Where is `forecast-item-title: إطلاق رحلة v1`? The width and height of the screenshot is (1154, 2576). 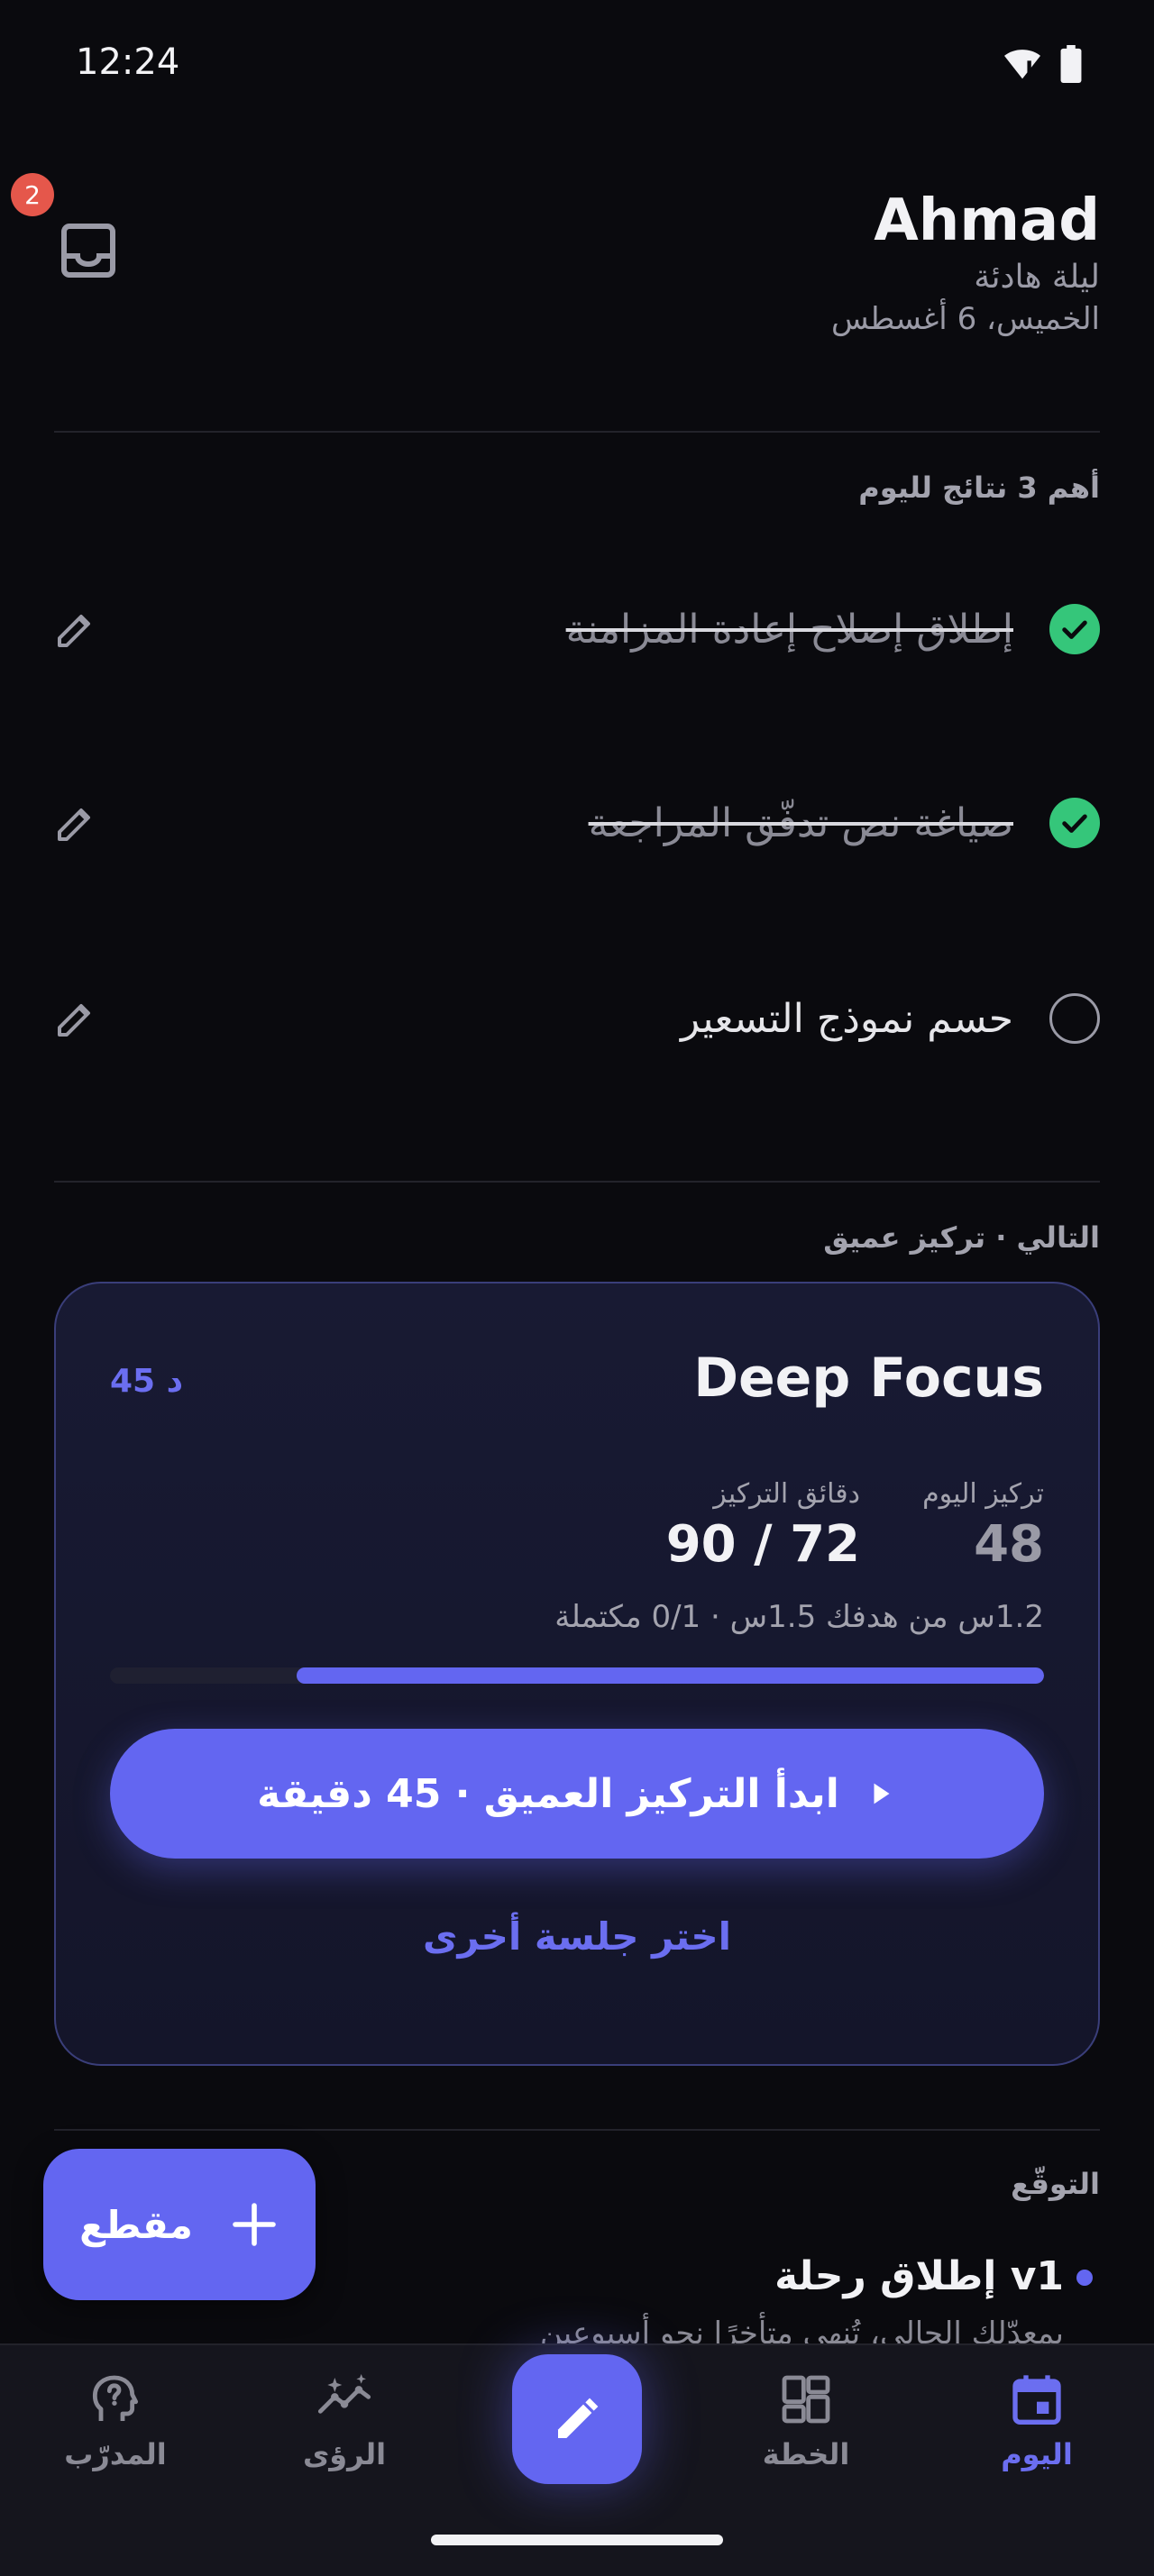 forecast-item-title: إطلاق رحلة v1 is located at coordinates (919, 2276).